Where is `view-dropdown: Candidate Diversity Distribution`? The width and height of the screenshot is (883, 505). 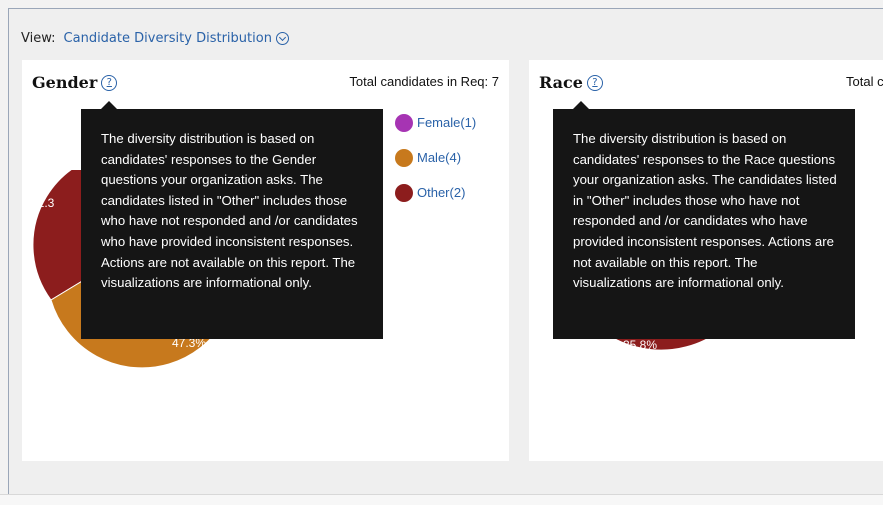
view-dropdown: Candidate Diversity Distribution is located at coordinates (176, 38).